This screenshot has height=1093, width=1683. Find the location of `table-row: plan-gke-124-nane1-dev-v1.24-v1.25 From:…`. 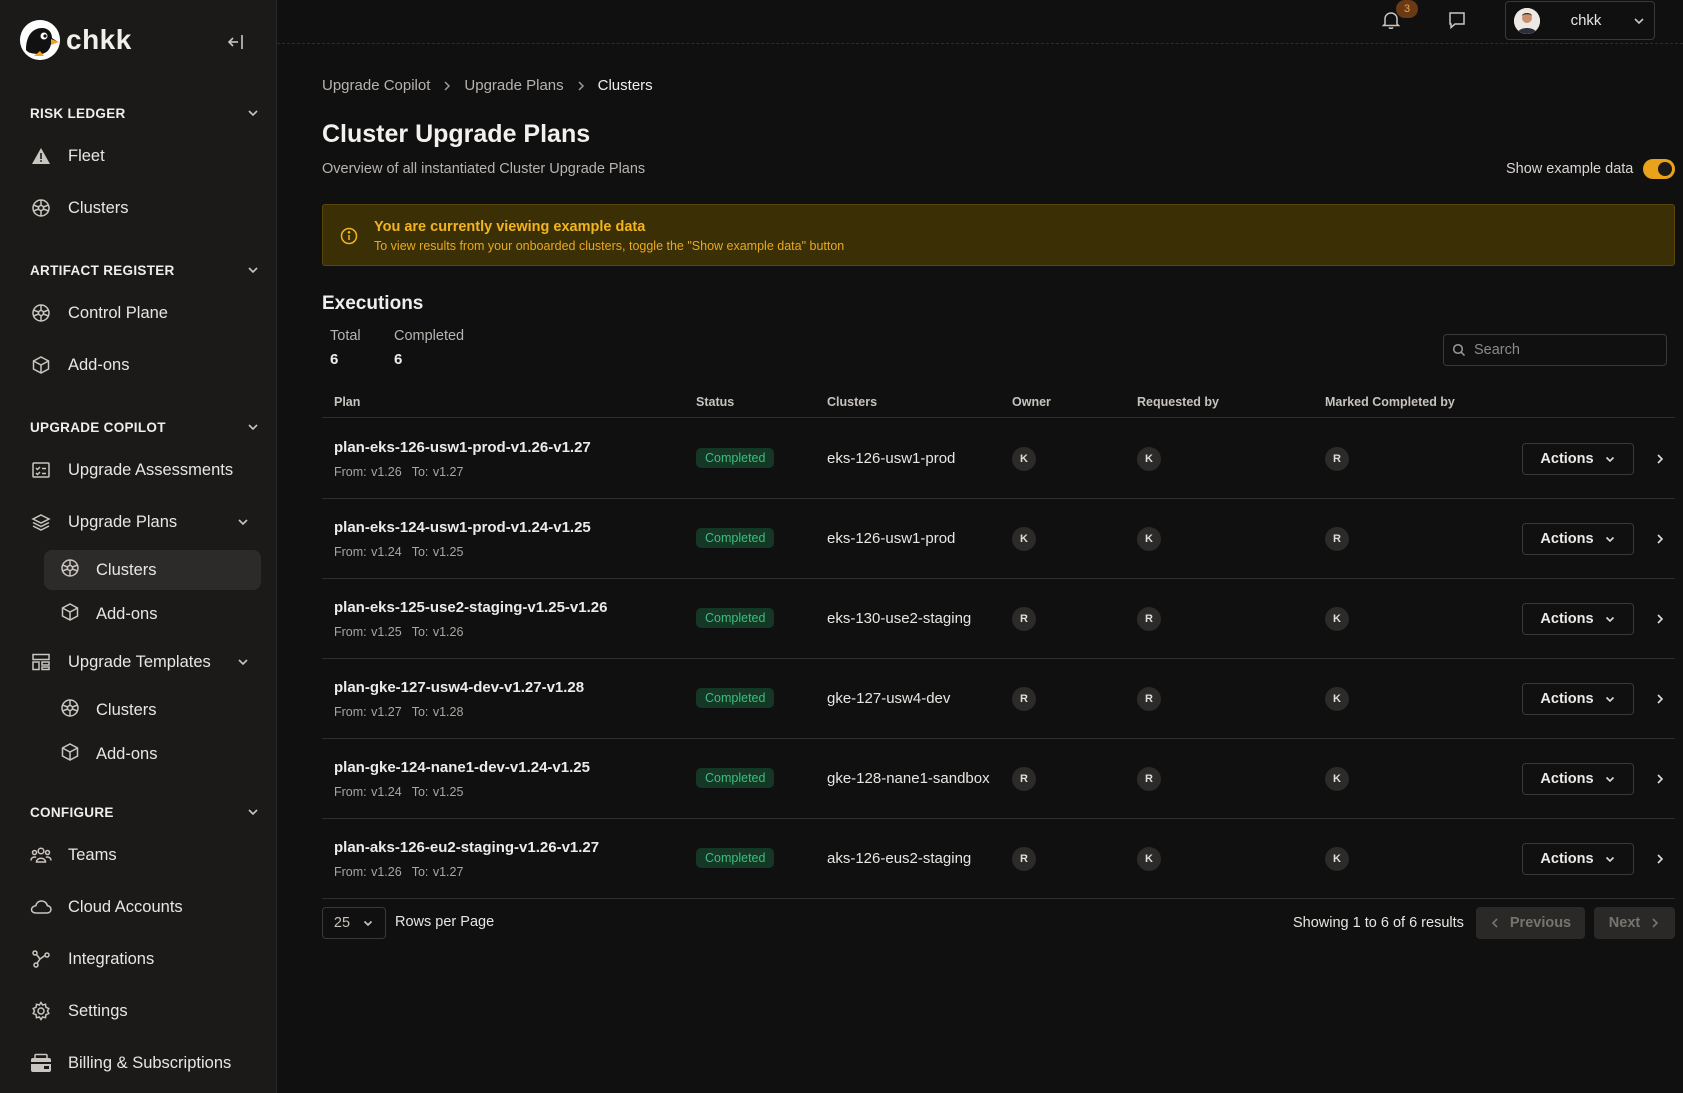

table-row: plan-gke-124-nane1-dev-v1.24-v1.25 From:… is located at coordinates (998, 779).